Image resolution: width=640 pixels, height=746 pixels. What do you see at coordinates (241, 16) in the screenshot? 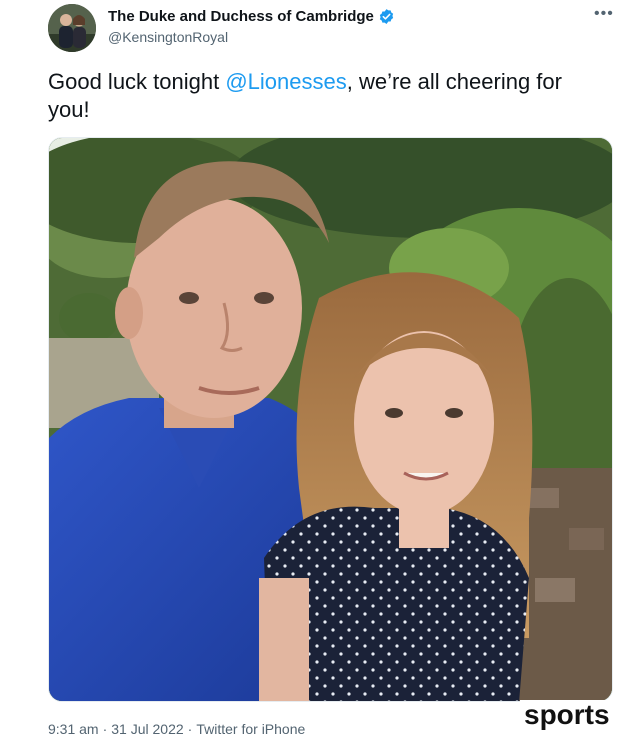
I see `author-display-name: The Duke and Duchess of Cambridge` at bounding box center [241, 16].